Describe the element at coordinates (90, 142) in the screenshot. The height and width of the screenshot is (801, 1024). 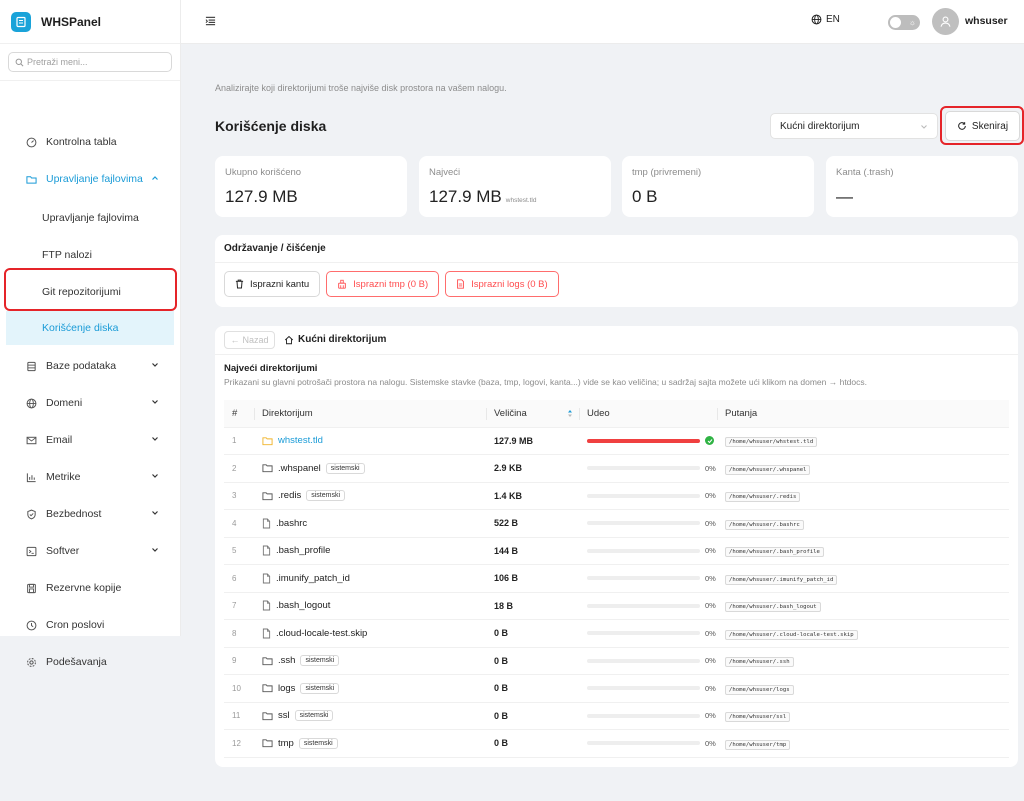
I see `sidebar-item-kontrolna-tabla: Kontrolna tabla` at that location.